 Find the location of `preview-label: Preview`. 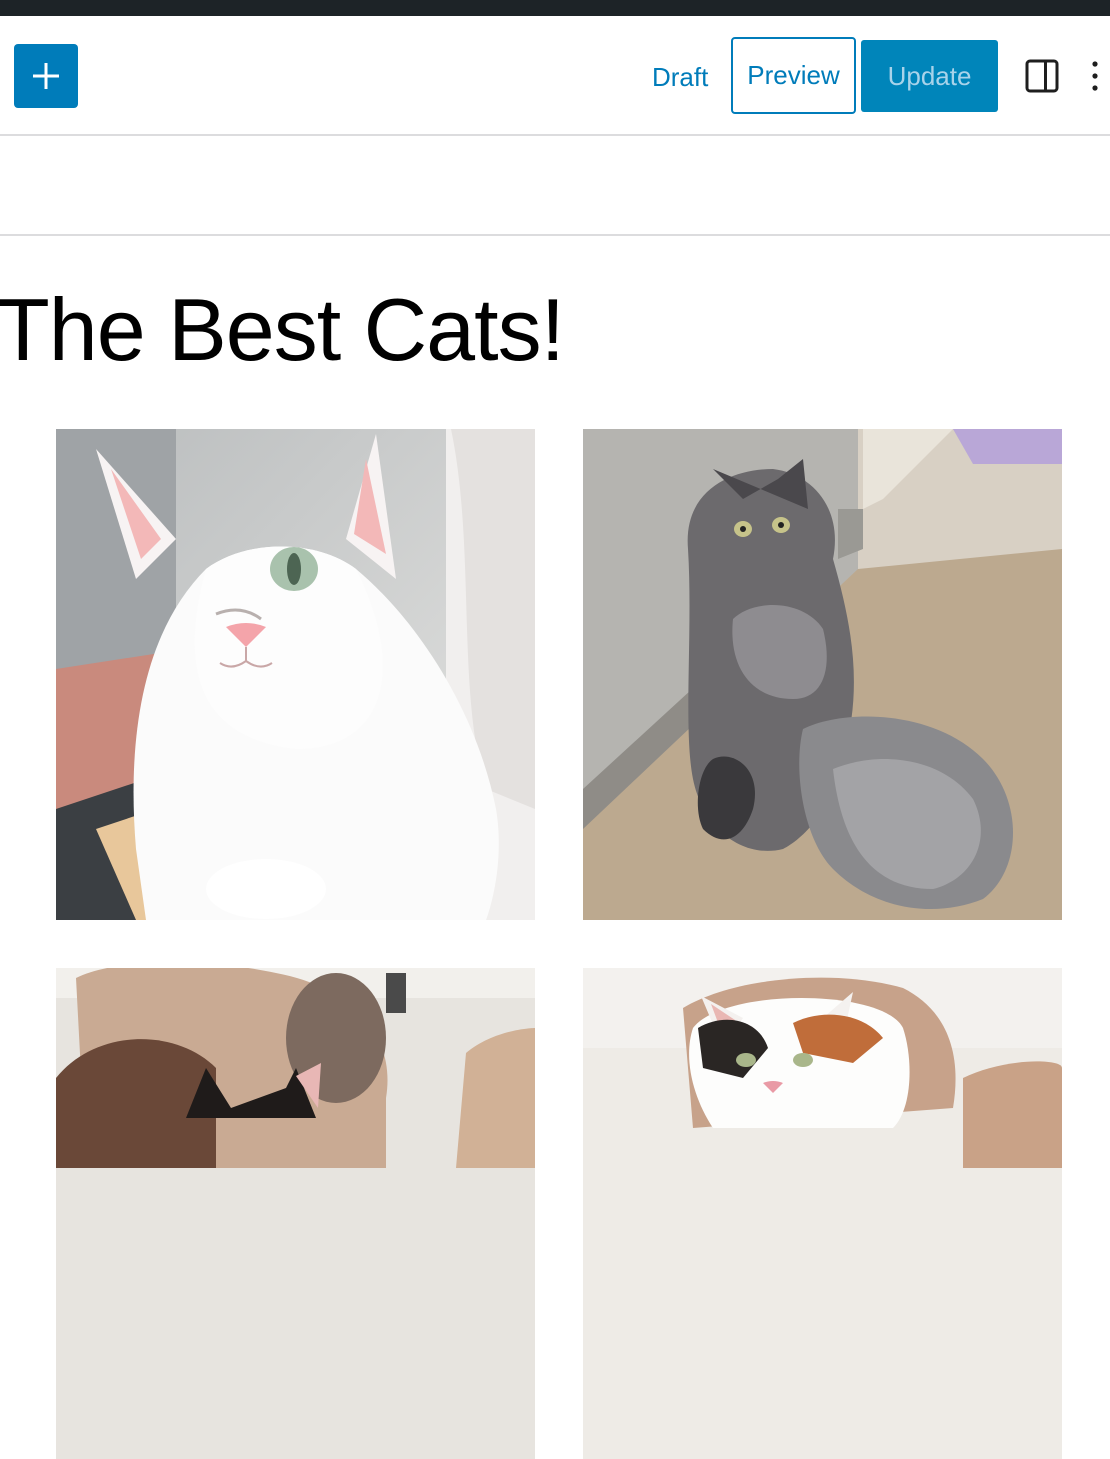

preview-label: Preview is located at coordinates (793, 75).